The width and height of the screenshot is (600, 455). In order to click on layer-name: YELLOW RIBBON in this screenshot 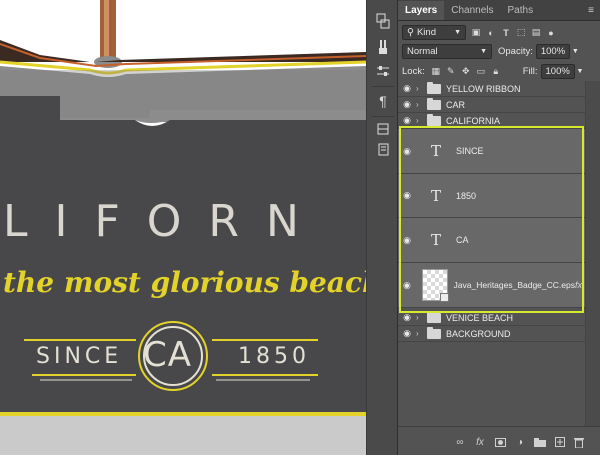, I will do `click(483, 88)`.